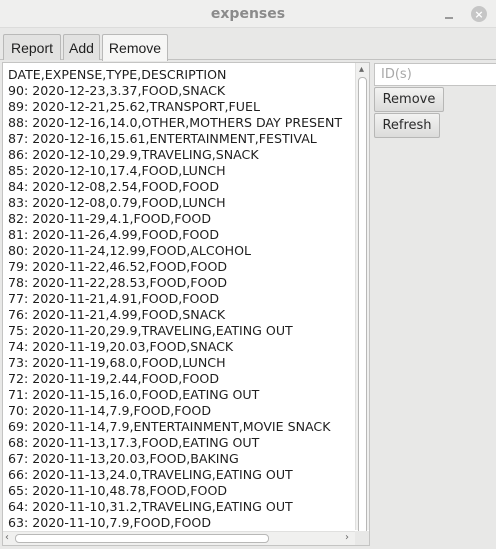 This screenshot has height=549, width=496. What do you see at coordinates (130, 250) in the screenshot?
I see `record-line: 80: 2020-11-24,12.99,FOOD,ALCOHOL` at bounding box center [130, 250].